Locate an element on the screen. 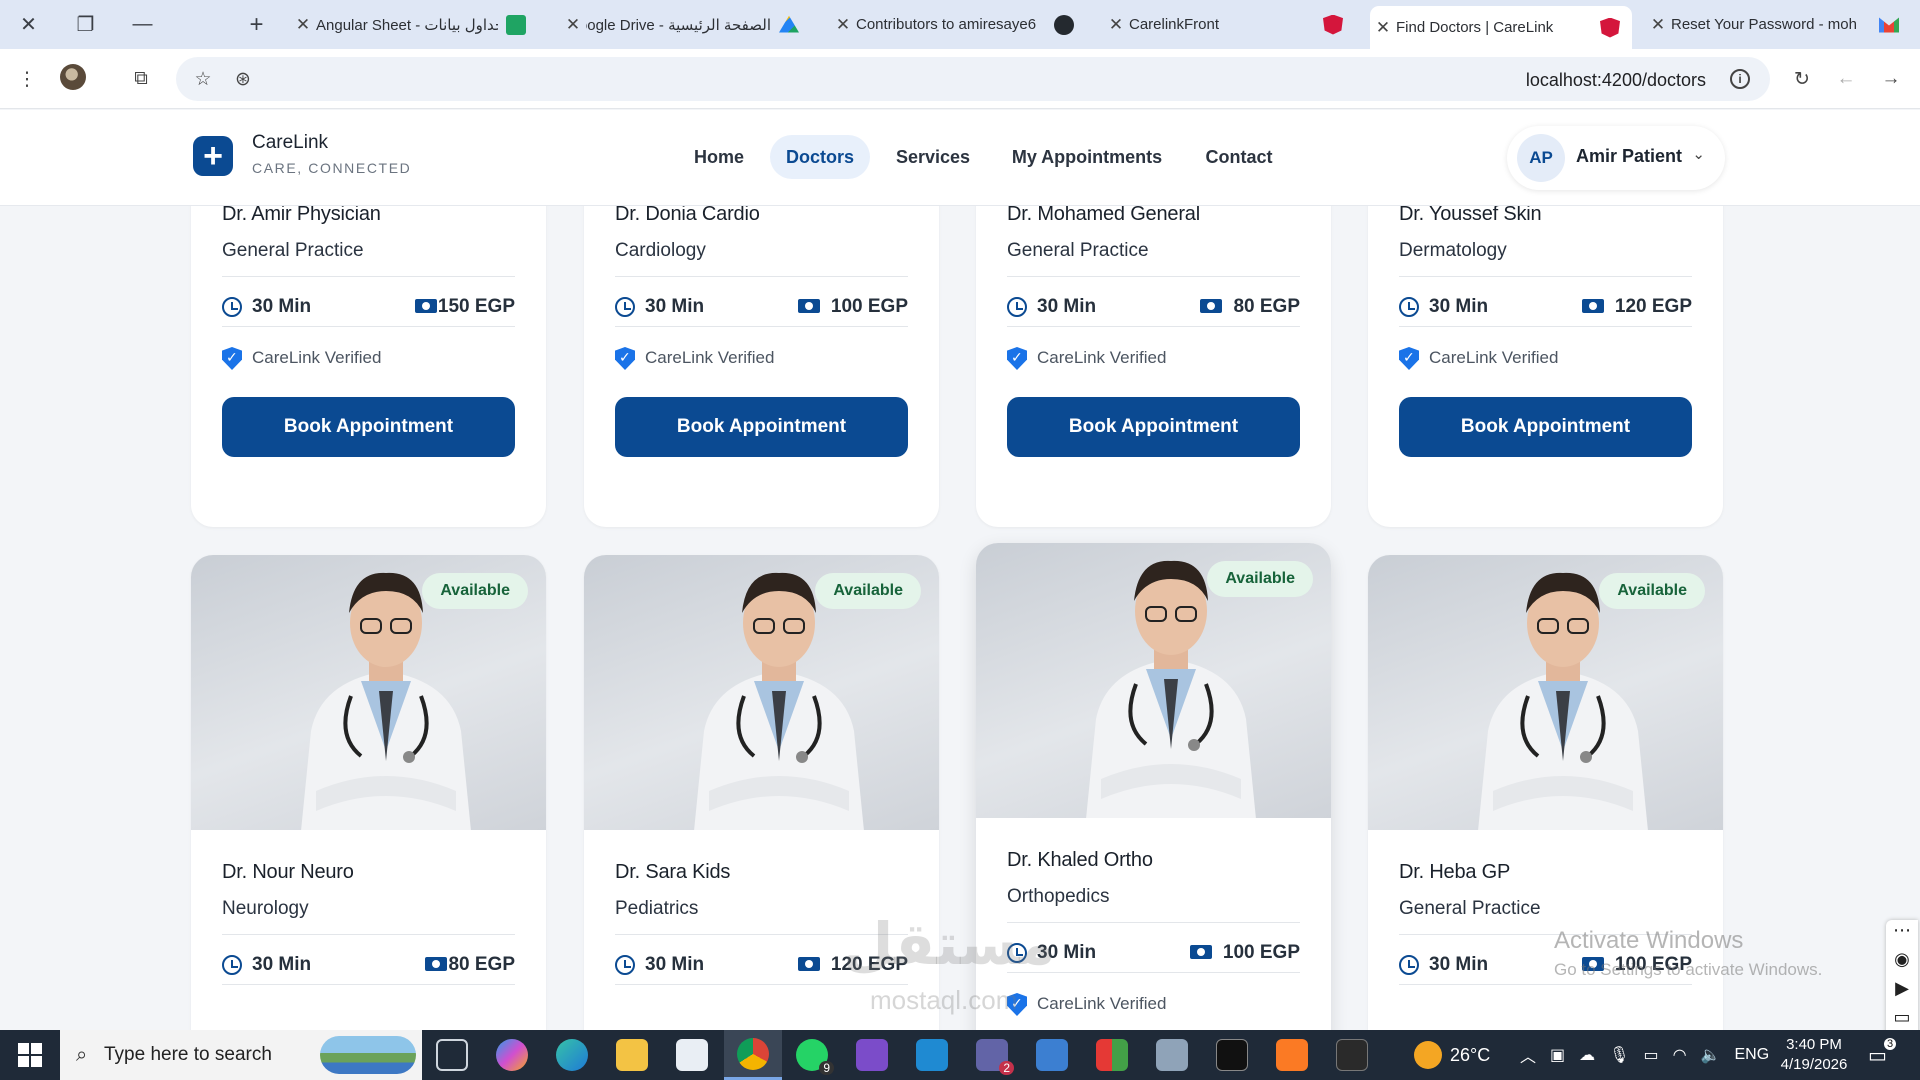 Image resolution: width=1920 pixels, height=1080 pixels. minimize-window-icon: — is located at coordinates (142, 24).